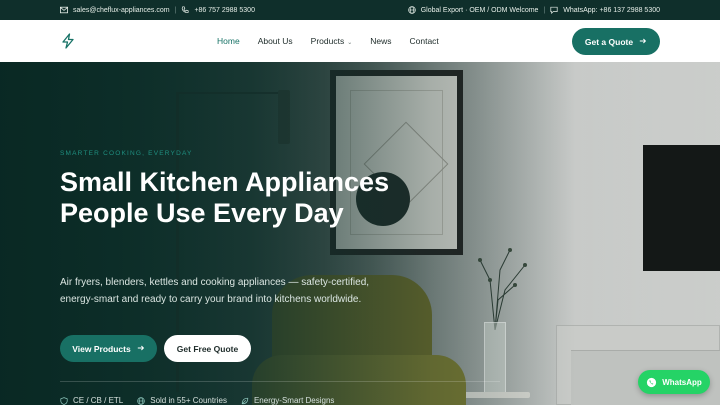 Image resolution: width=720 pixels, height=405 pixels. I want to click on nav-item-products: Products ⌄, so click(332, 41).